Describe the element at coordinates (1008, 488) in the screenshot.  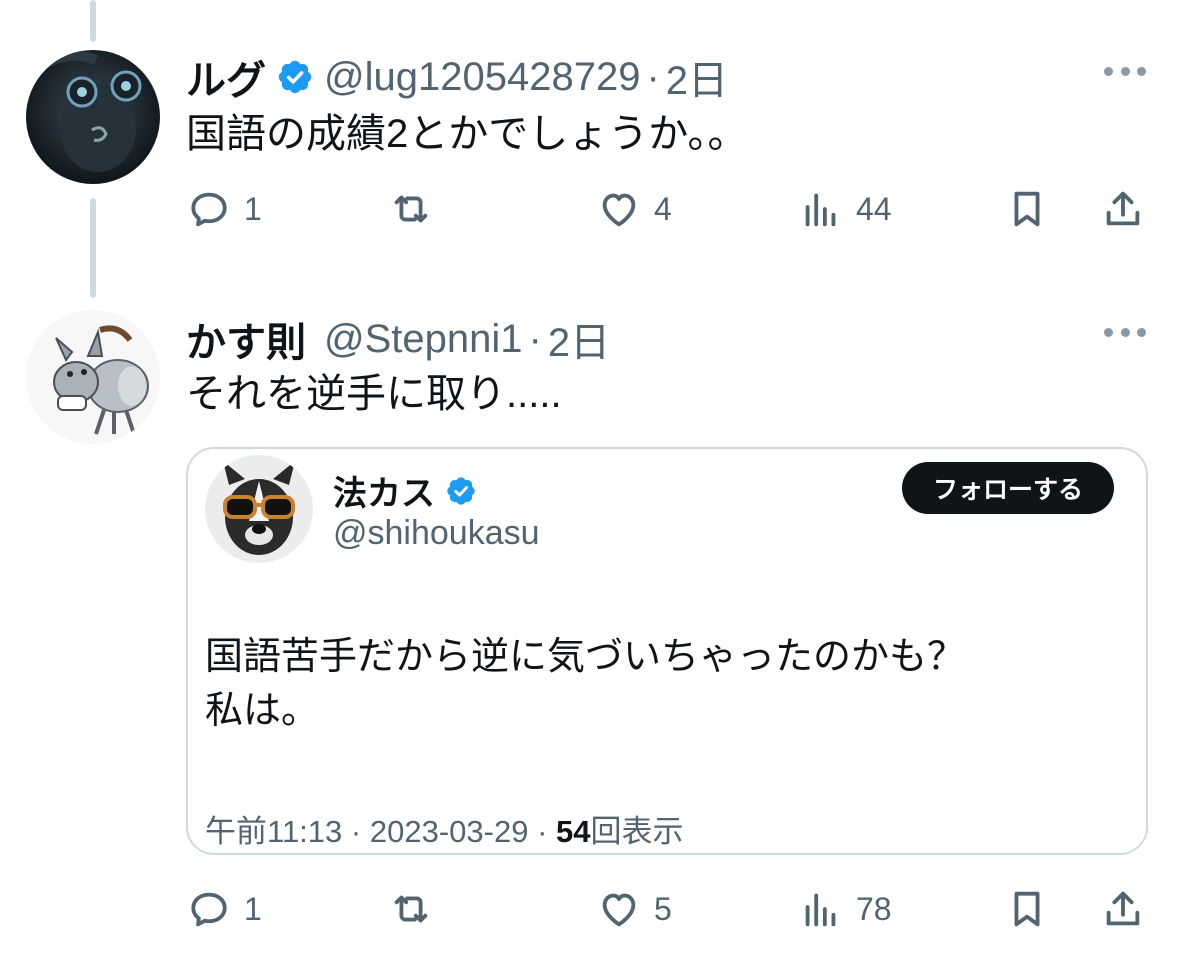
I see `follow-button: フォローする` at that location.